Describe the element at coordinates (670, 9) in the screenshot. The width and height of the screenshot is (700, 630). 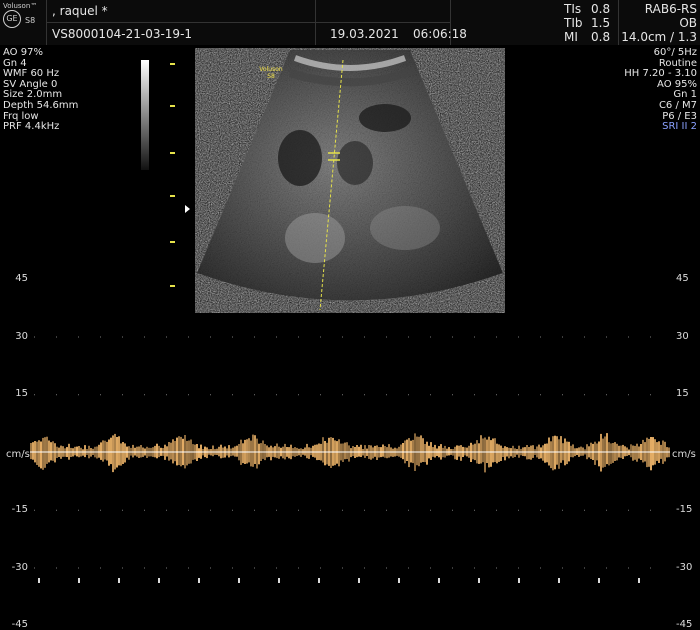
I see `probe-name: RAB6-RS` at that location.